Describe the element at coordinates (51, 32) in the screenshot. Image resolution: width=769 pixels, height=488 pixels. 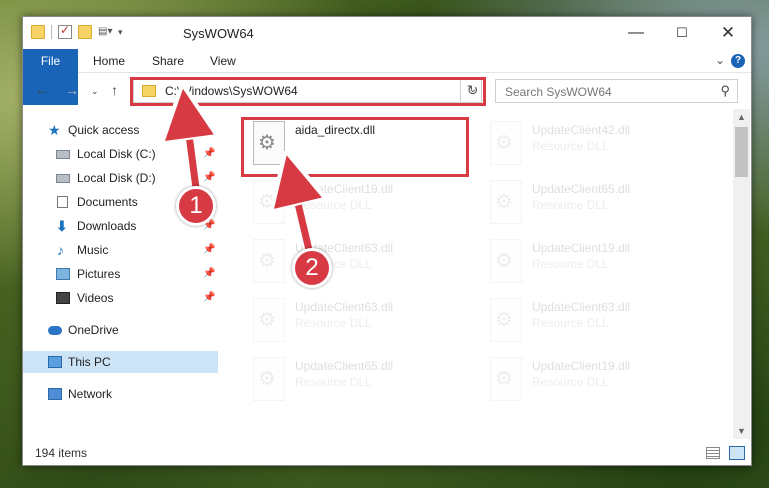
I see `divider` at that location.